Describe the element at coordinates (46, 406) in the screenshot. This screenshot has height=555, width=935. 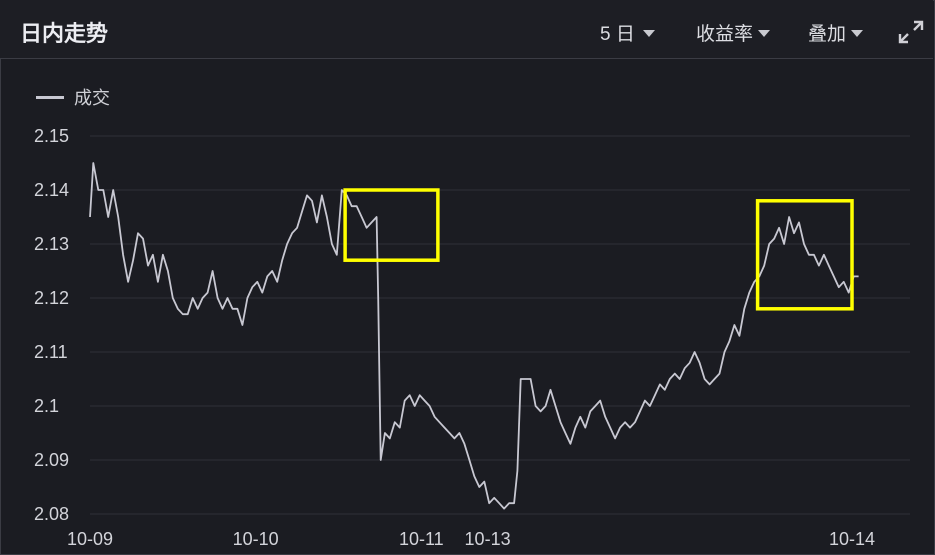
I see `y-tick-label: 2.1` at that location.